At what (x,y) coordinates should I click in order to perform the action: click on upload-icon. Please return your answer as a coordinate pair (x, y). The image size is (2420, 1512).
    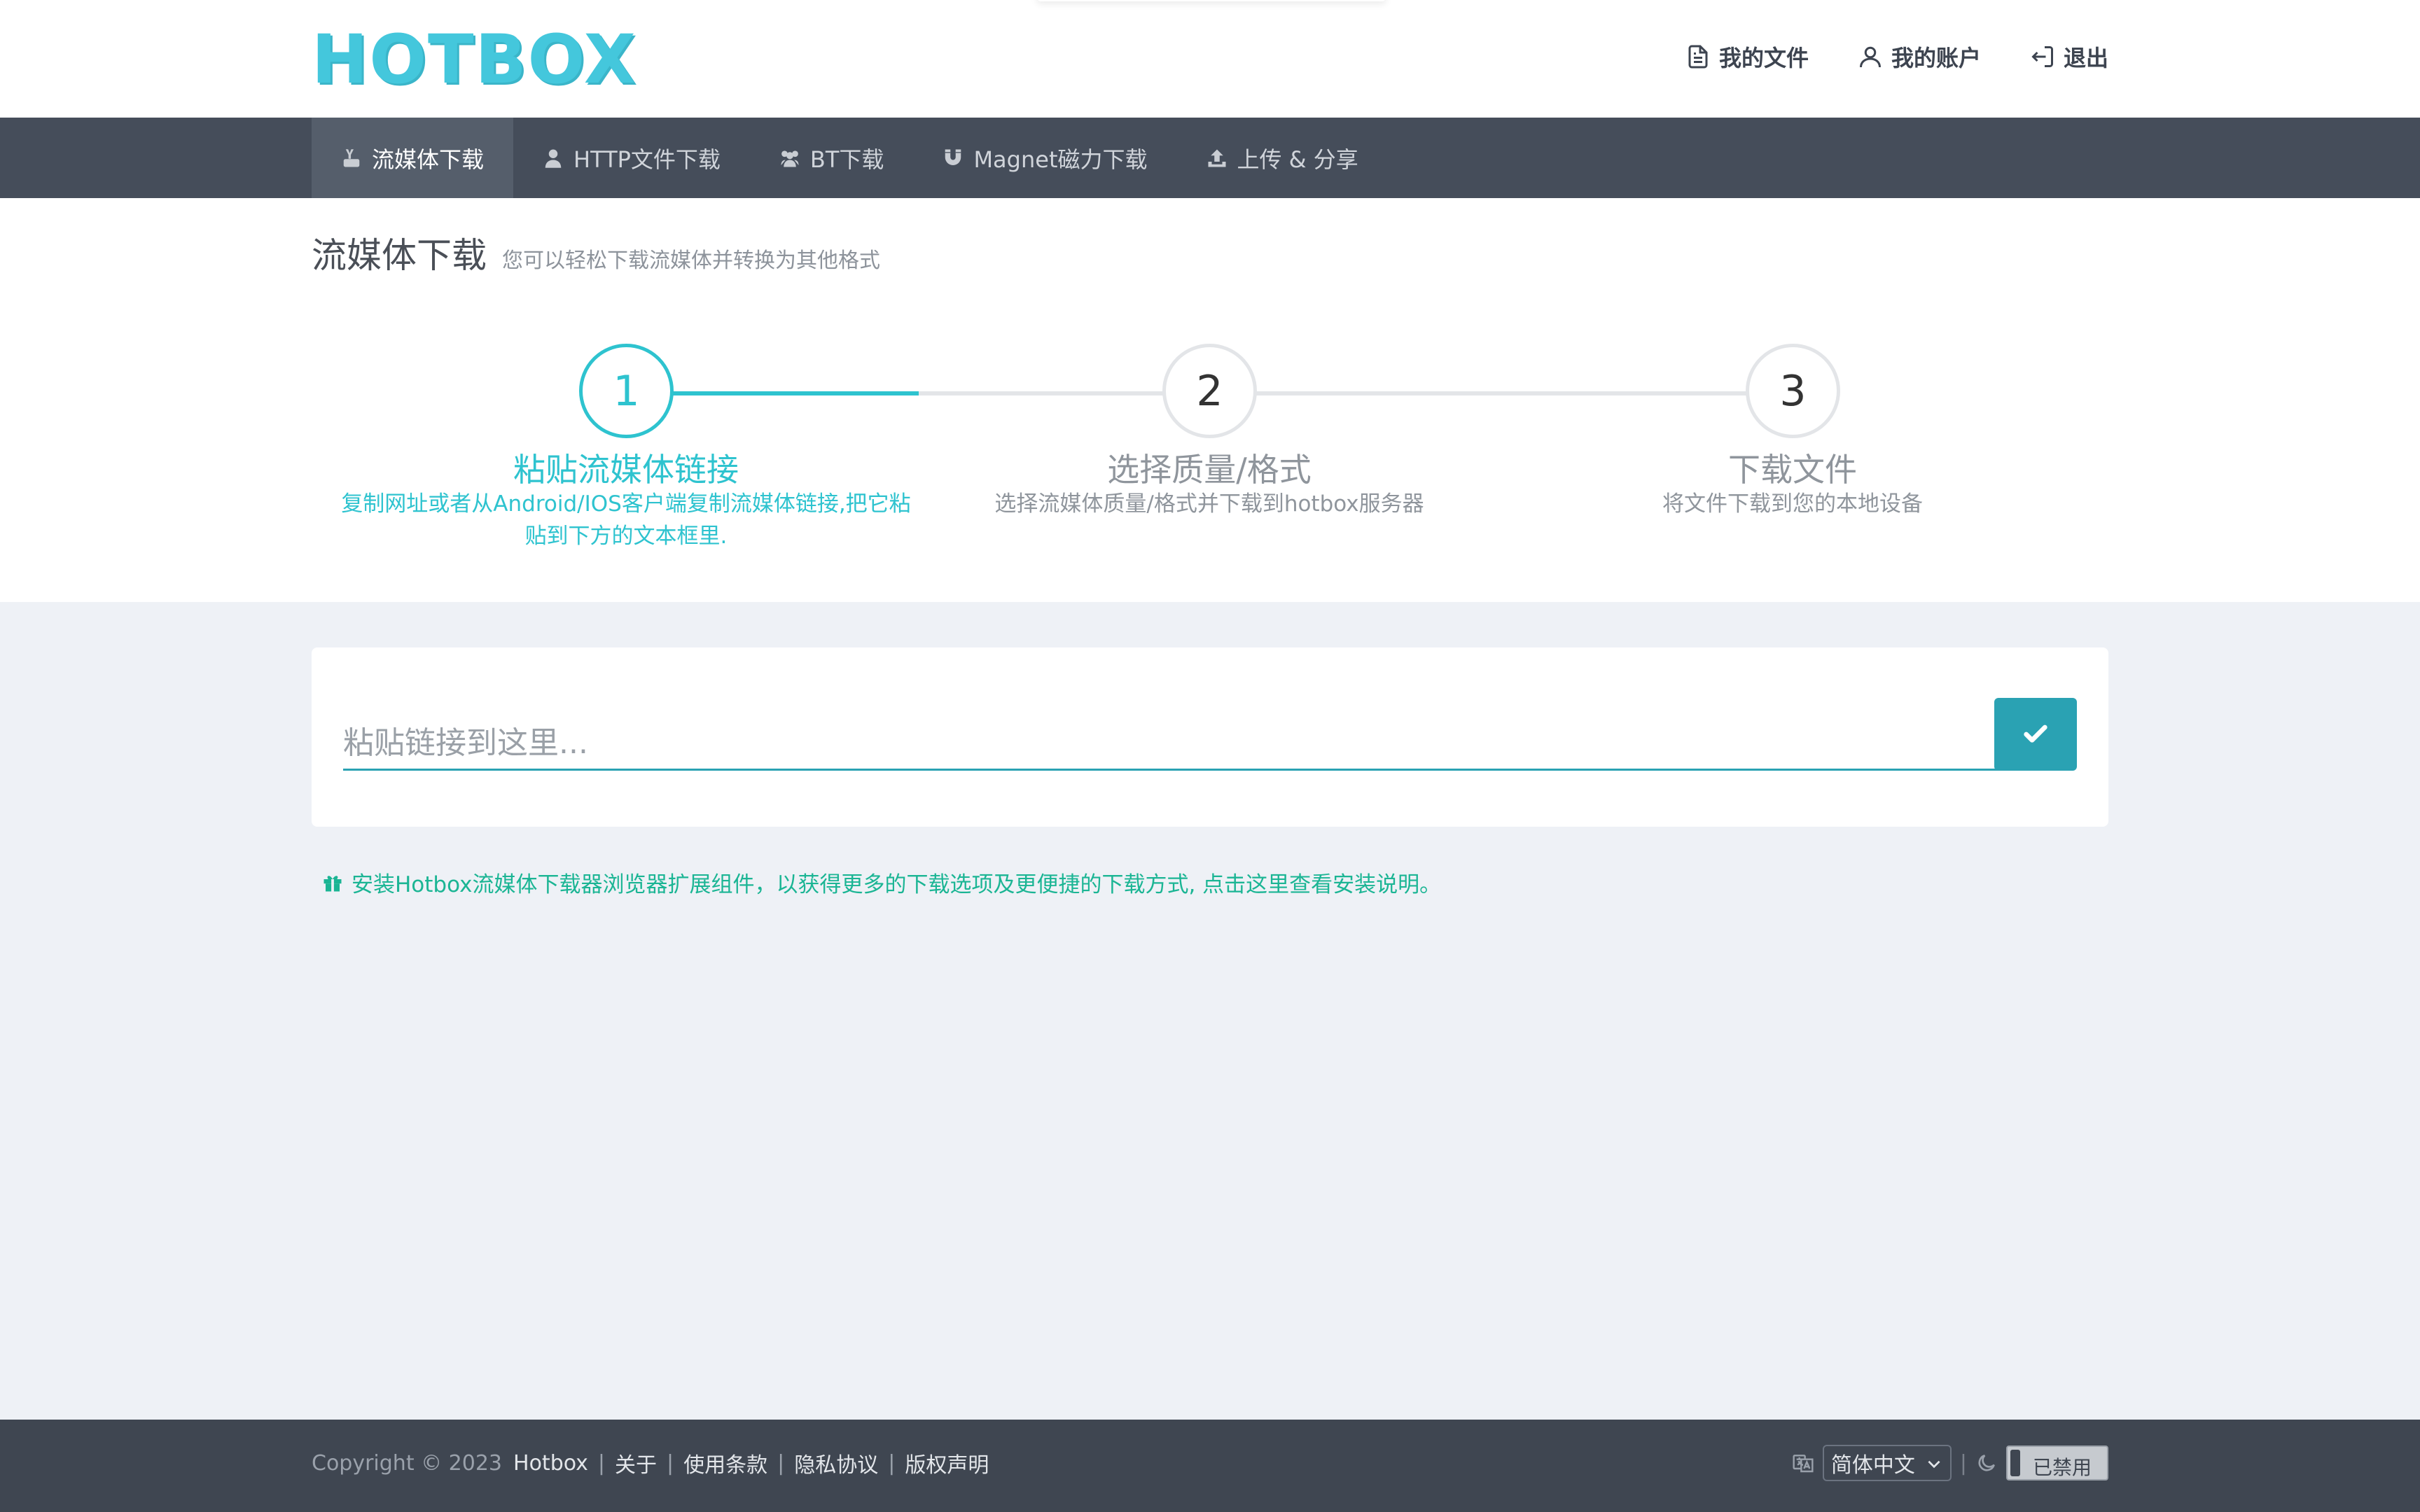
    Looking at the image, I should click on (1216, 158).